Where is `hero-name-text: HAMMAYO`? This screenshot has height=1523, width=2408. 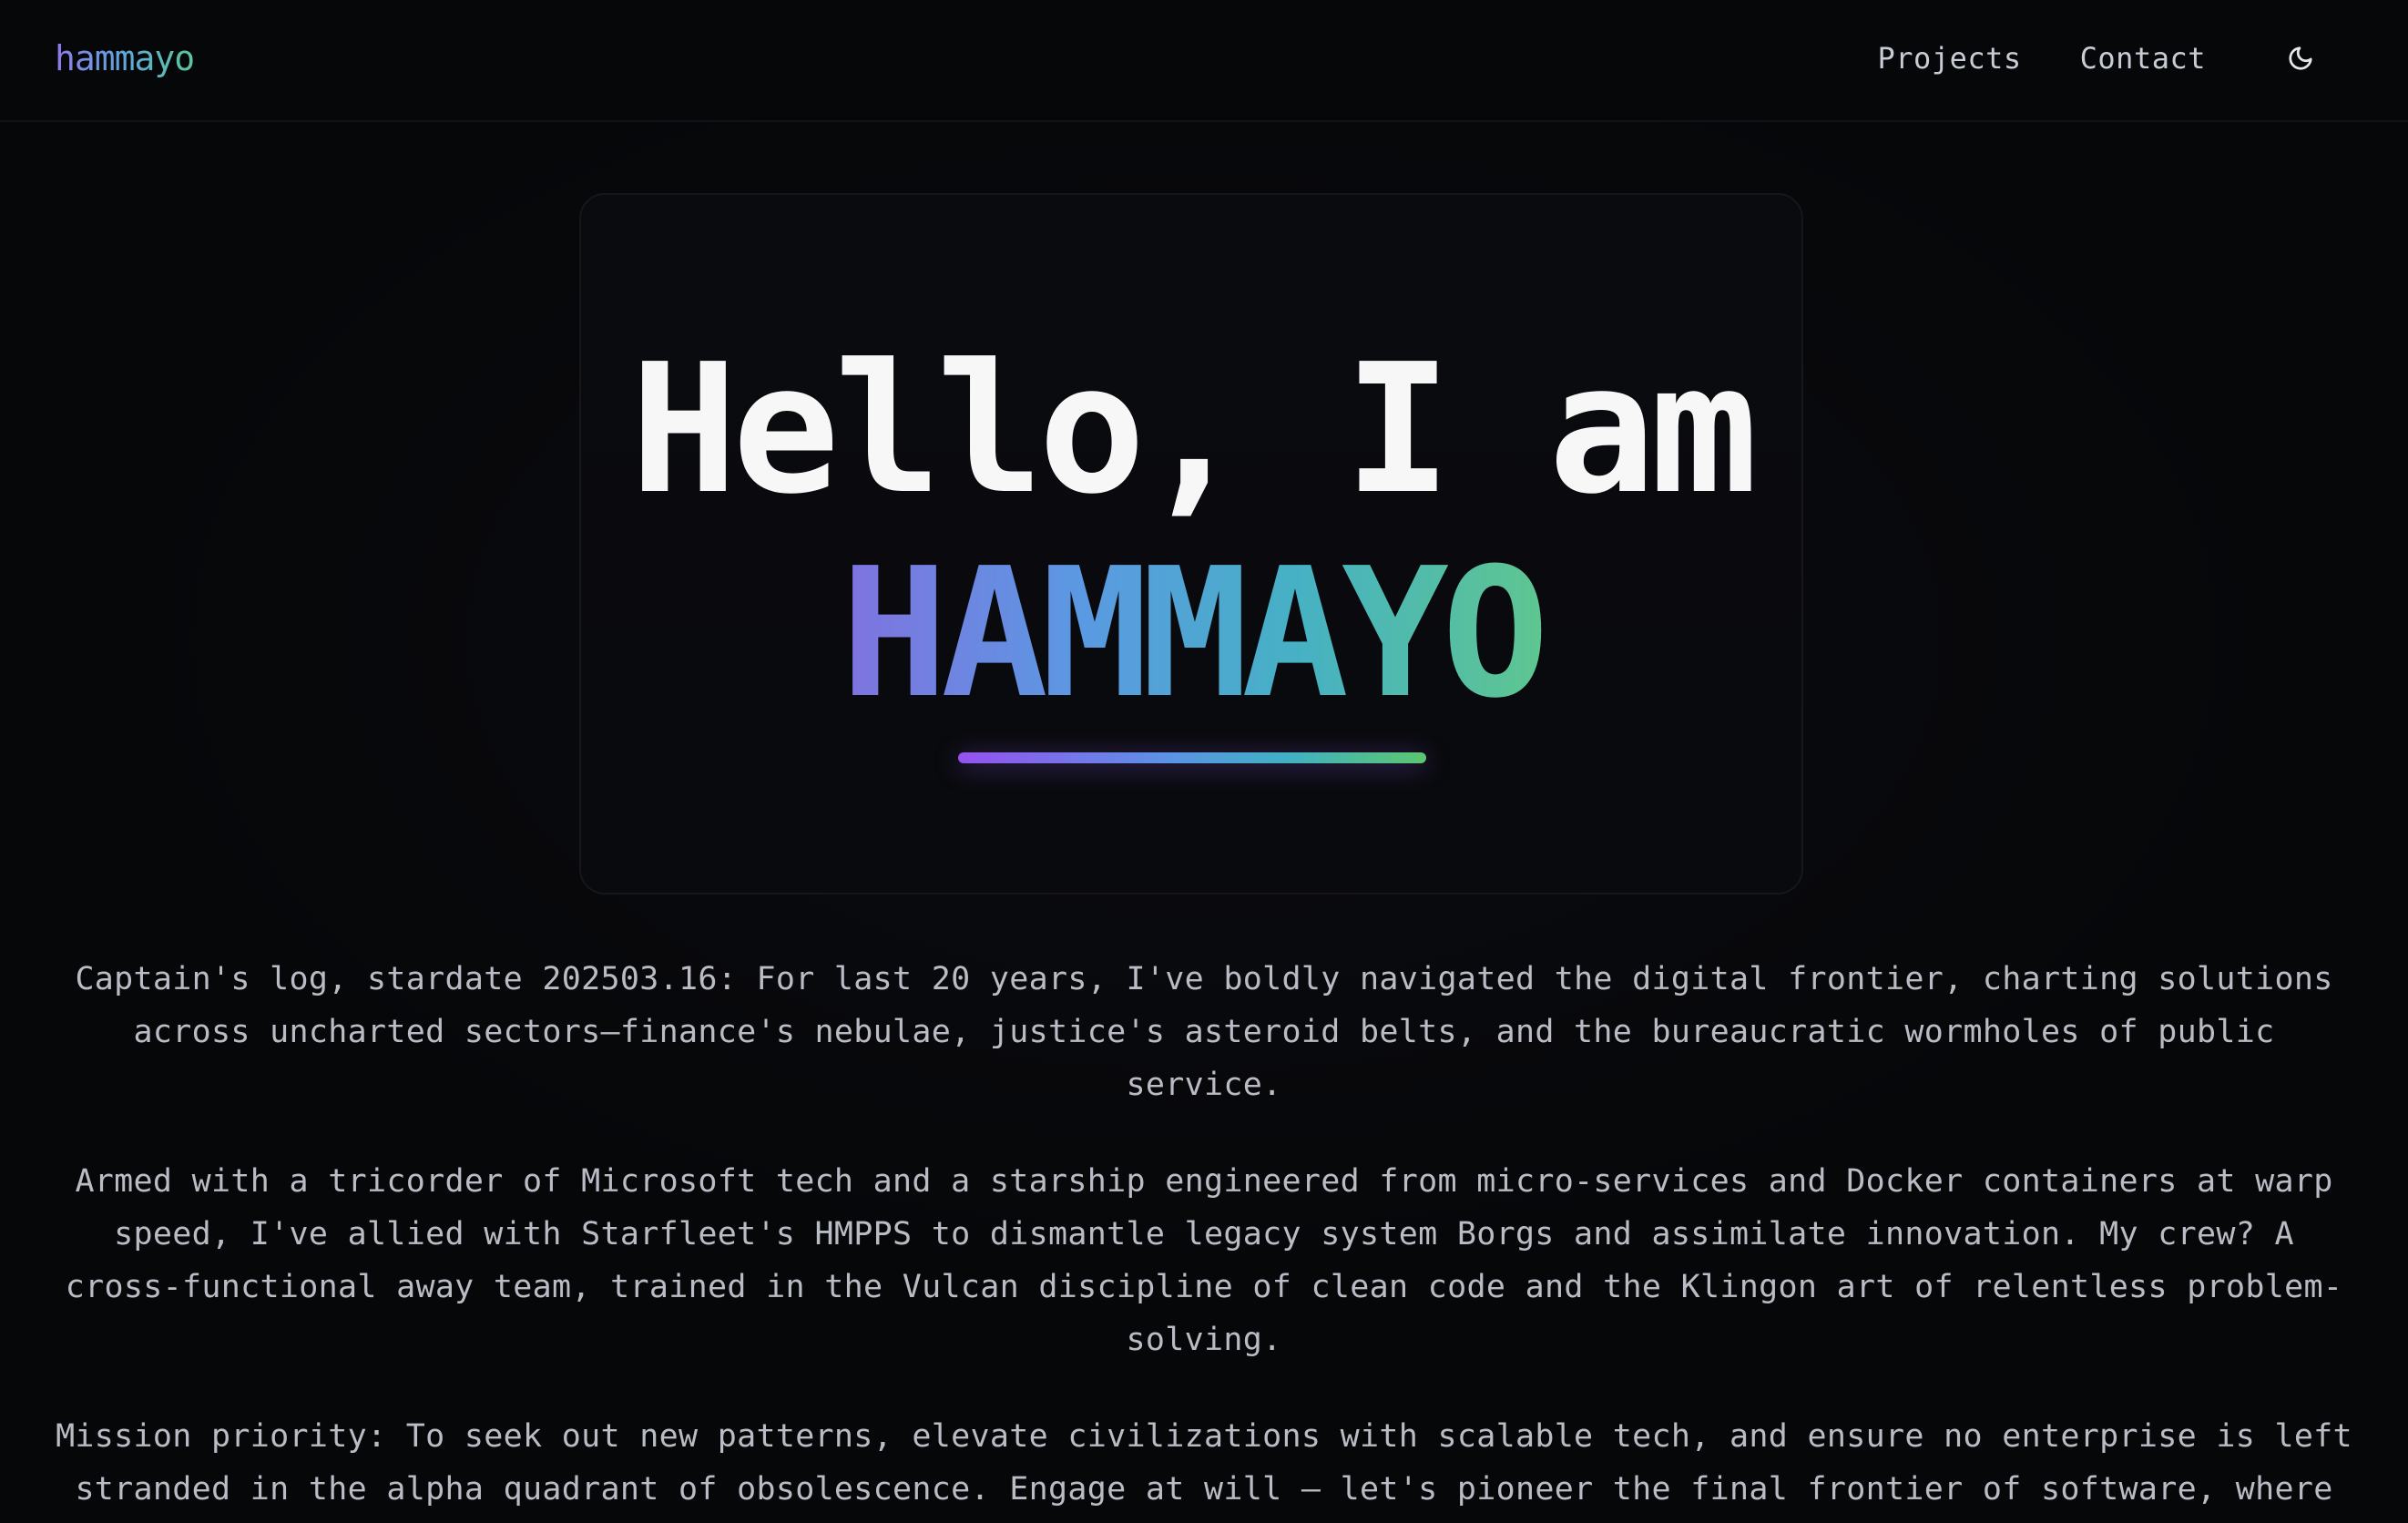
hero-name-text: HAMMAYO is located at coordinates (1194, 634).